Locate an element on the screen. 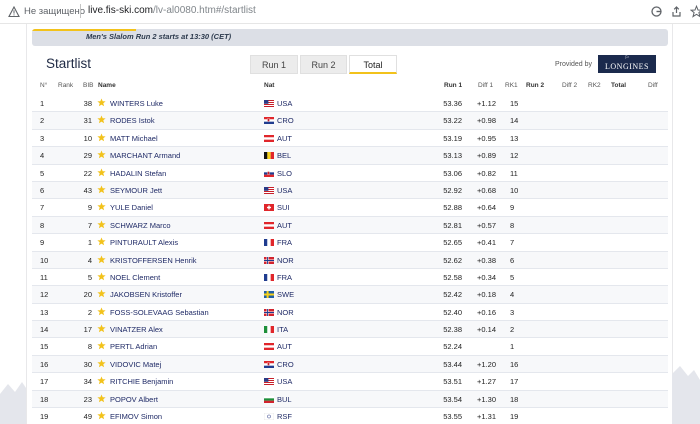  run1-time: 53.54 is located at coordinates (452, 399).